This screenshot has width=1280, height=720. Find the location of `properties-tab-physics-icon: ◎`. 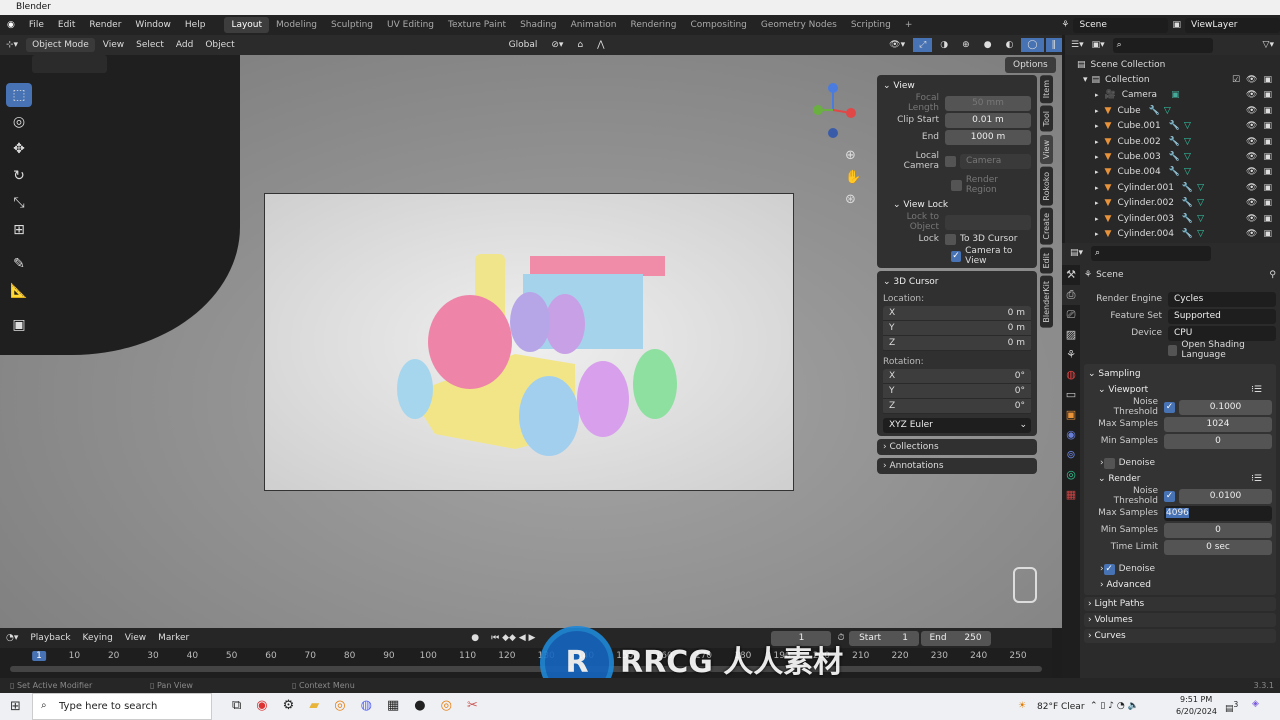

properties-tab-physics-icon: ◎ is located at coordinates (1071, 475).